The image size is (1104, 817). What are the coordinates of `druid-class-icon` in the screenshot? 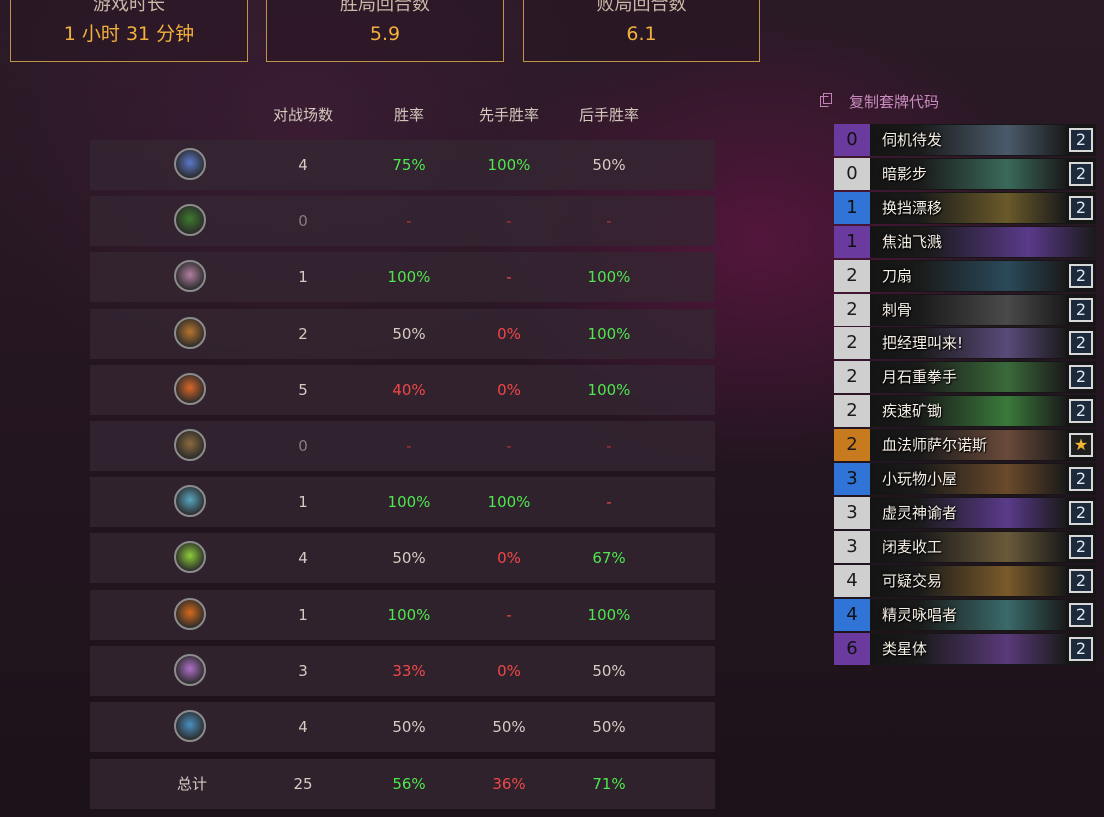 It's located at (190, 220).